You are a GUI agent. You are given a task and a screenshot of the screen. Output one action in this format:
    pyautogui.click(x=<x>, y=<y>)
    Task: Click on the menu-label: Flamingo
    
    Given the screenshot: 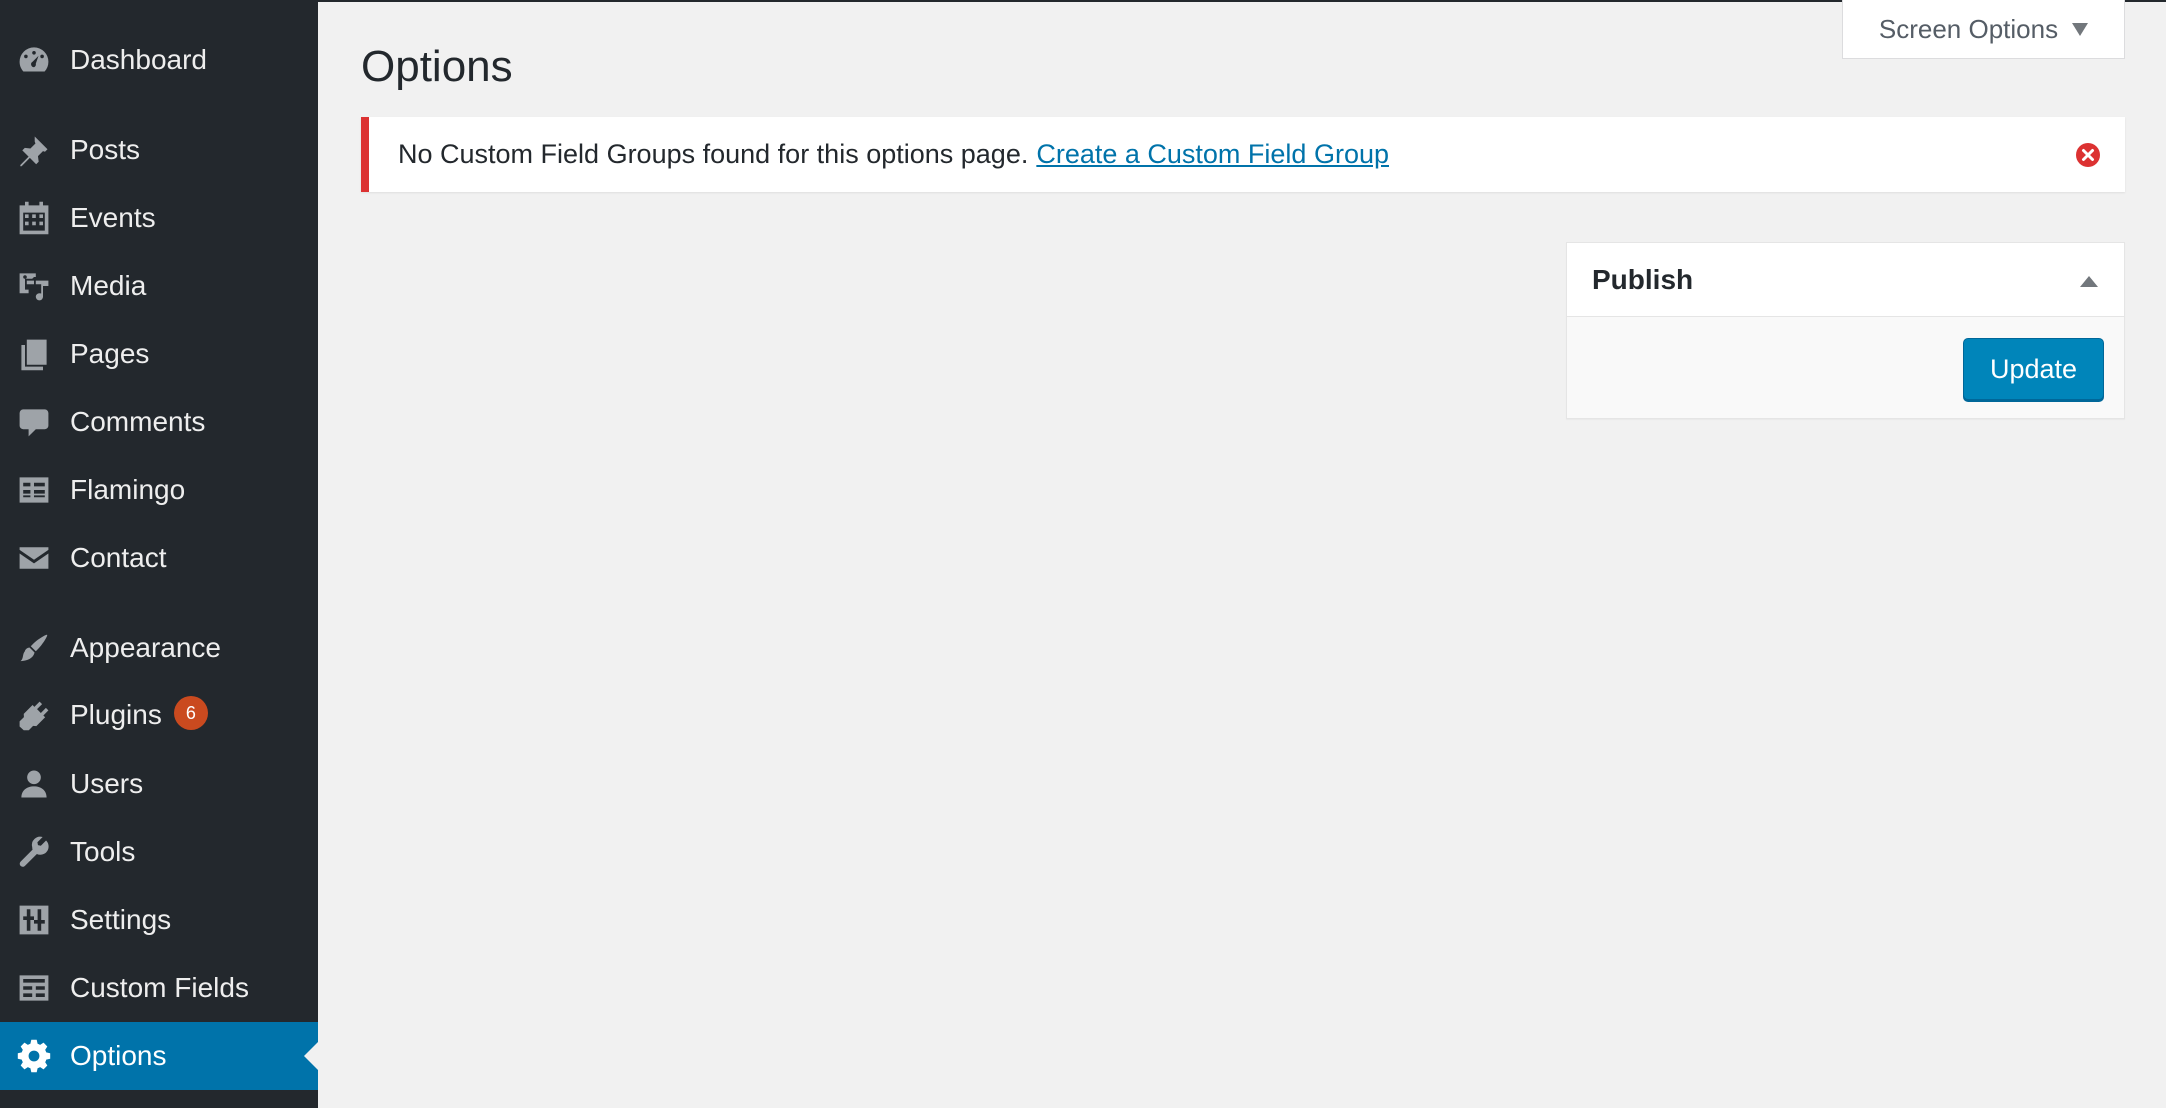 What is the action you would take?
    pyautogui.click(x=128, y=489)
    